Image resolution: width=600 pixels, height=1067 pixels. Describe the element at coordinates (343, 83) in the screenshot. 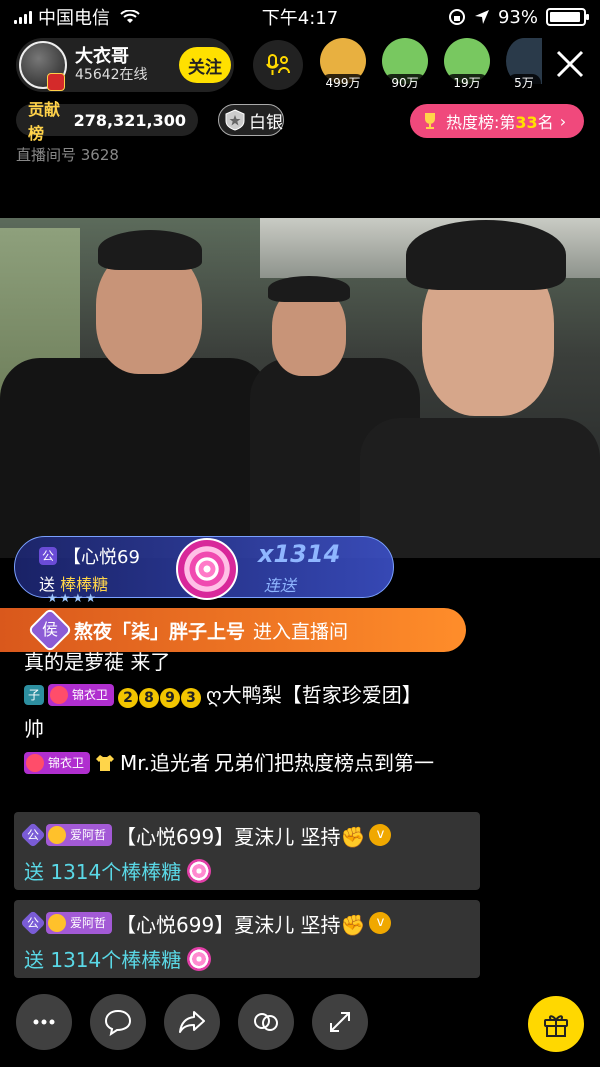

I see `viewer-count: 499万` at that location.